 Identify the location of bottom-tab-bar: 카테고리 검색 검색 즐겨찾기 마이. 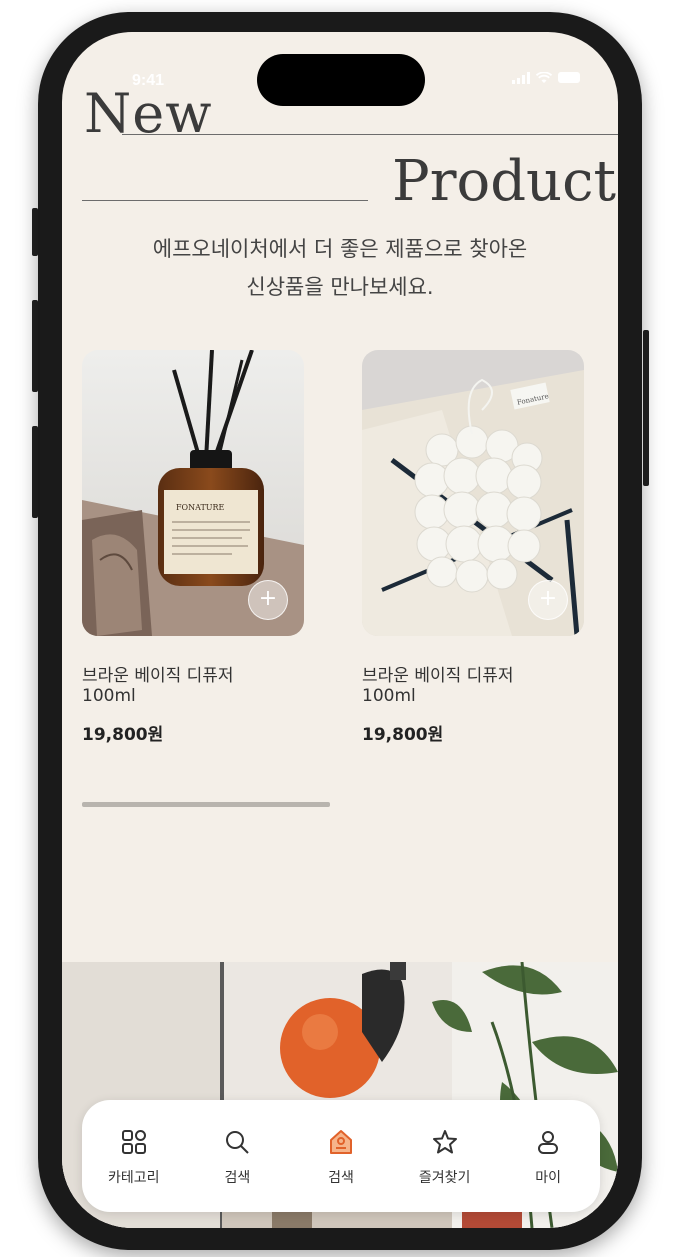
(341, 1156).